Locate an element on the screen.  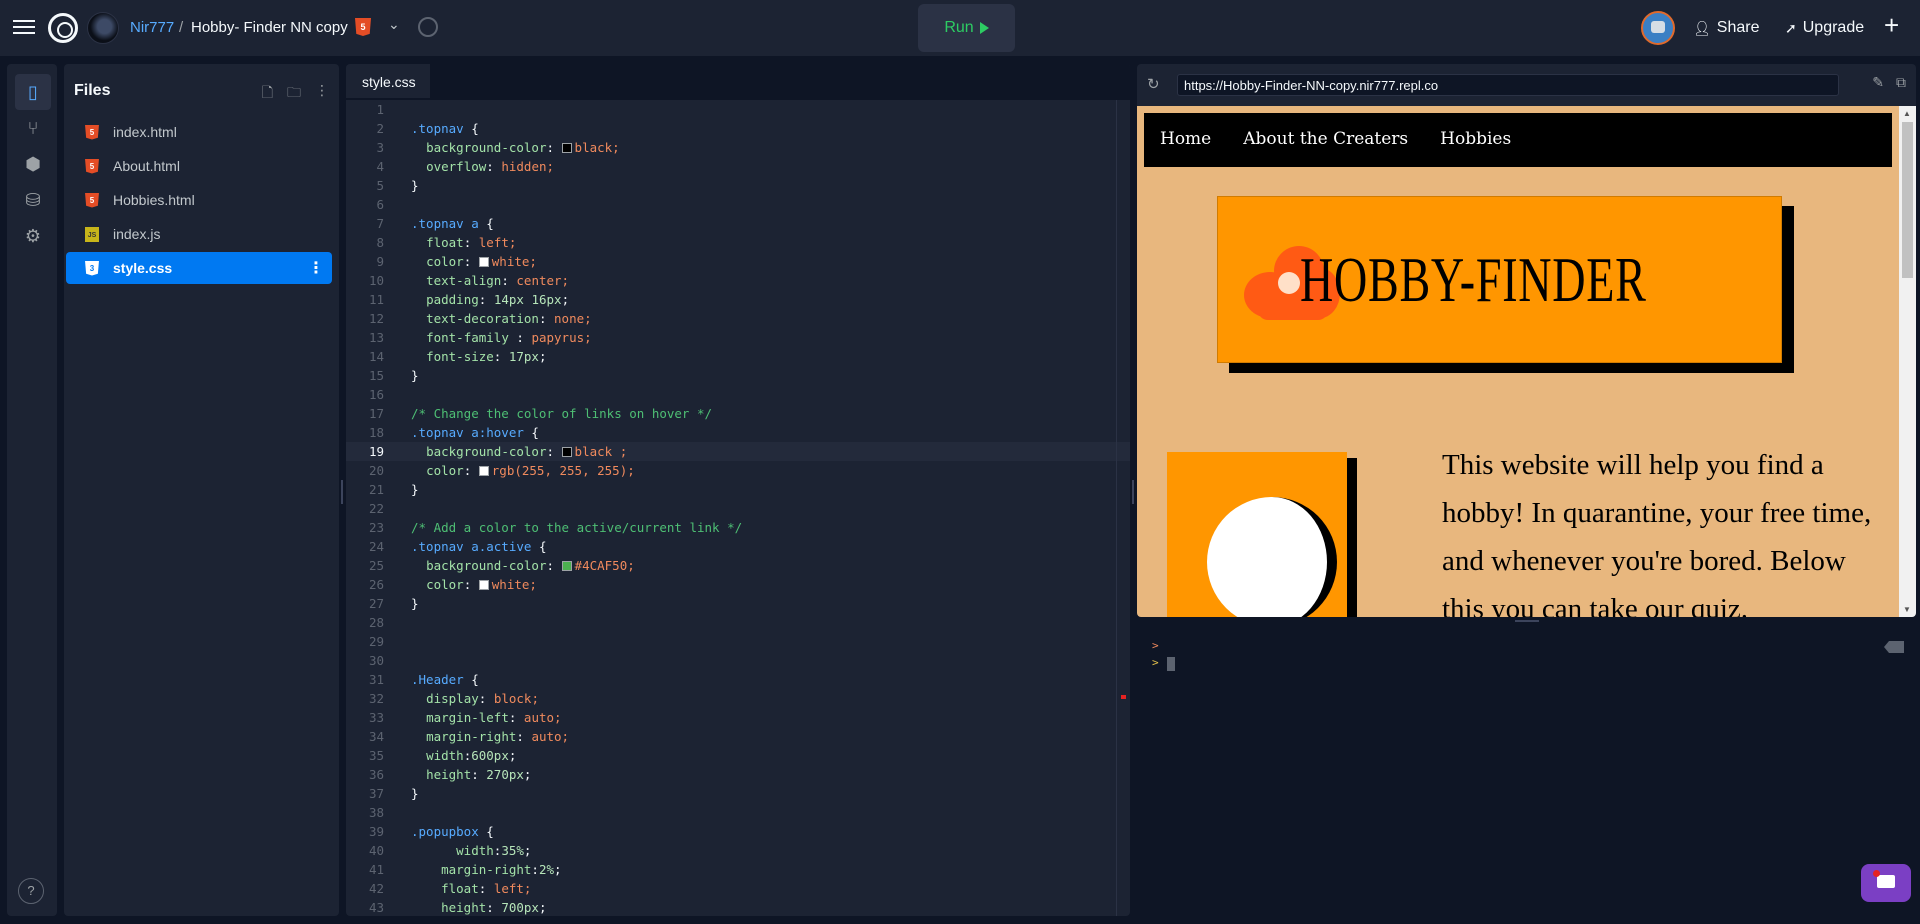
preview-scrollbar: ▲ ▼ is located at coordinates (1907, 361).